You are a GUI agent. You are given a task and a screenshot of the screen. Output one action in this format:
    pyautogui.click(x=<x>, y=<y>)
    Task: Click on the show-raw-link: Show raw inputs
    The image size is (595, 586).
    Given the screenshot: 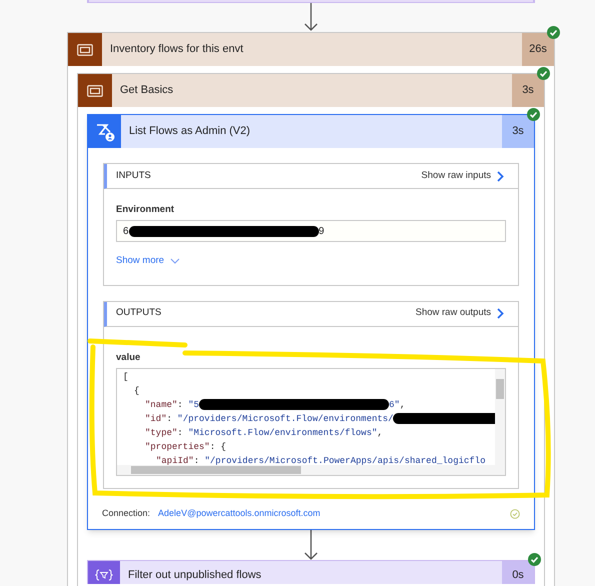 What is the action you would take?
    pyautogui.click(x=462, y=176)
    